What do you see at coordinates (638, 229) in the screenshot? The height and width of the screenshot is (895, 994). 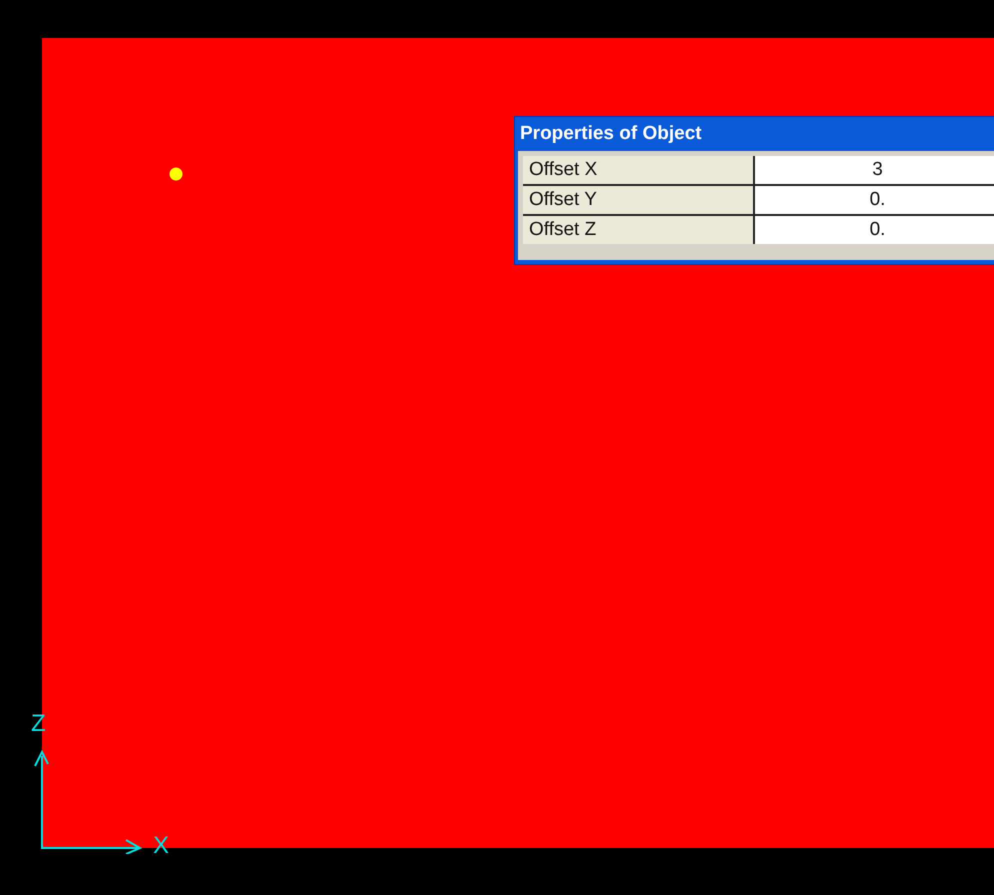 I see `property-label: Offset Z` at bounding box center [638, 229].